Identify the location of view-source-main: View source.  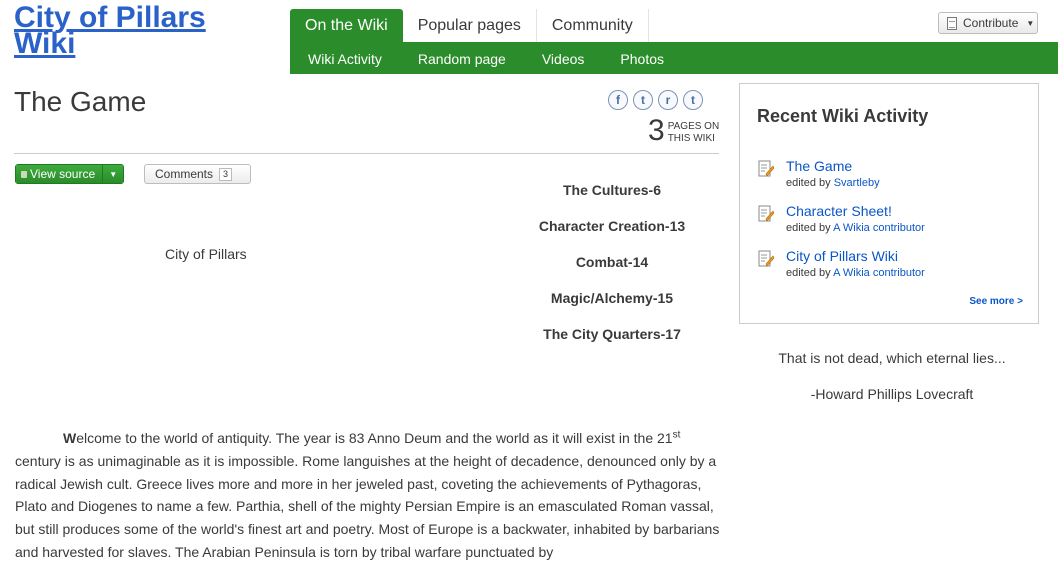
(59, 174).